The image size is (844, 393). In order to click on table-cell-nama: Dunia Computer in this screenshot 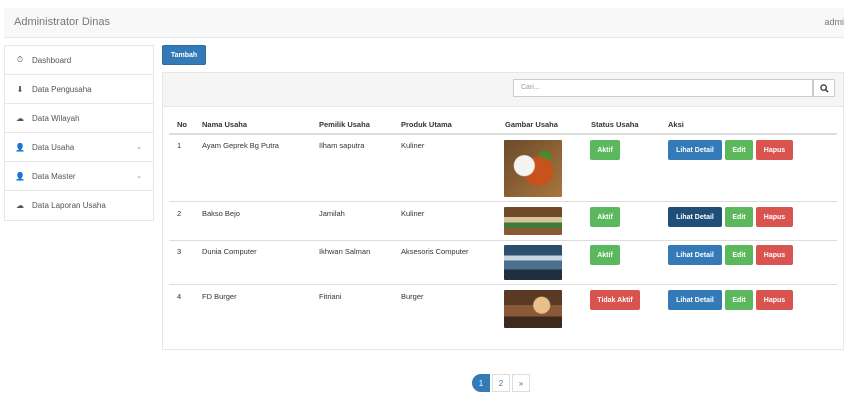, I will do `click(229, 251)`.